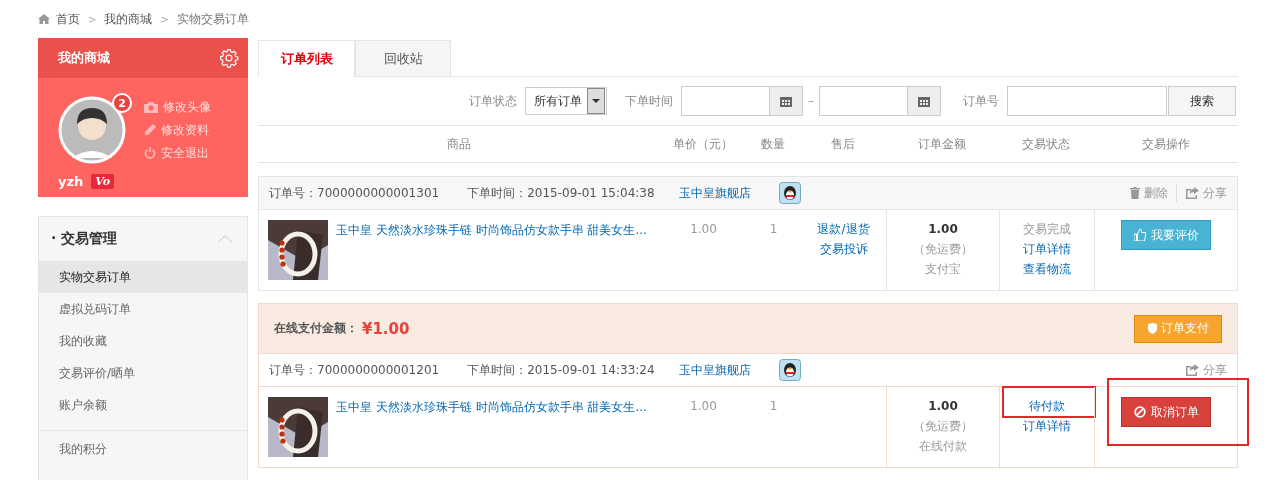 The image size is (1288, 480). I want to click on username: yzh, so click(71, 181).